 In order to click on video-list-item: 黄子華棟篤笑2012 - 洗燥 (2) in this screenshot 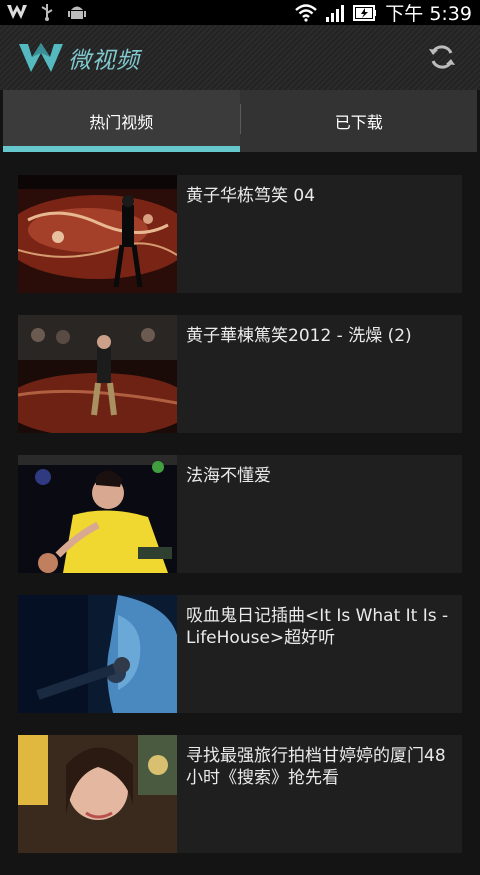, I will do `click(240, 374)`.